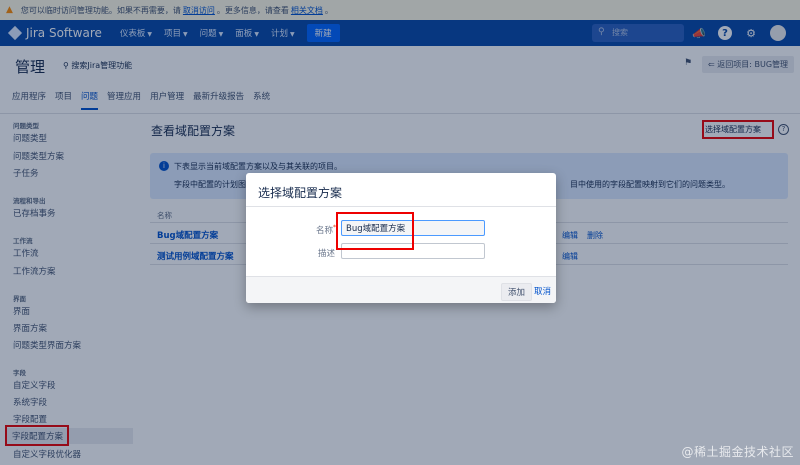 This screenshot has height=465, width=800. I want to click on add-button: 添加, so click(517, 292).